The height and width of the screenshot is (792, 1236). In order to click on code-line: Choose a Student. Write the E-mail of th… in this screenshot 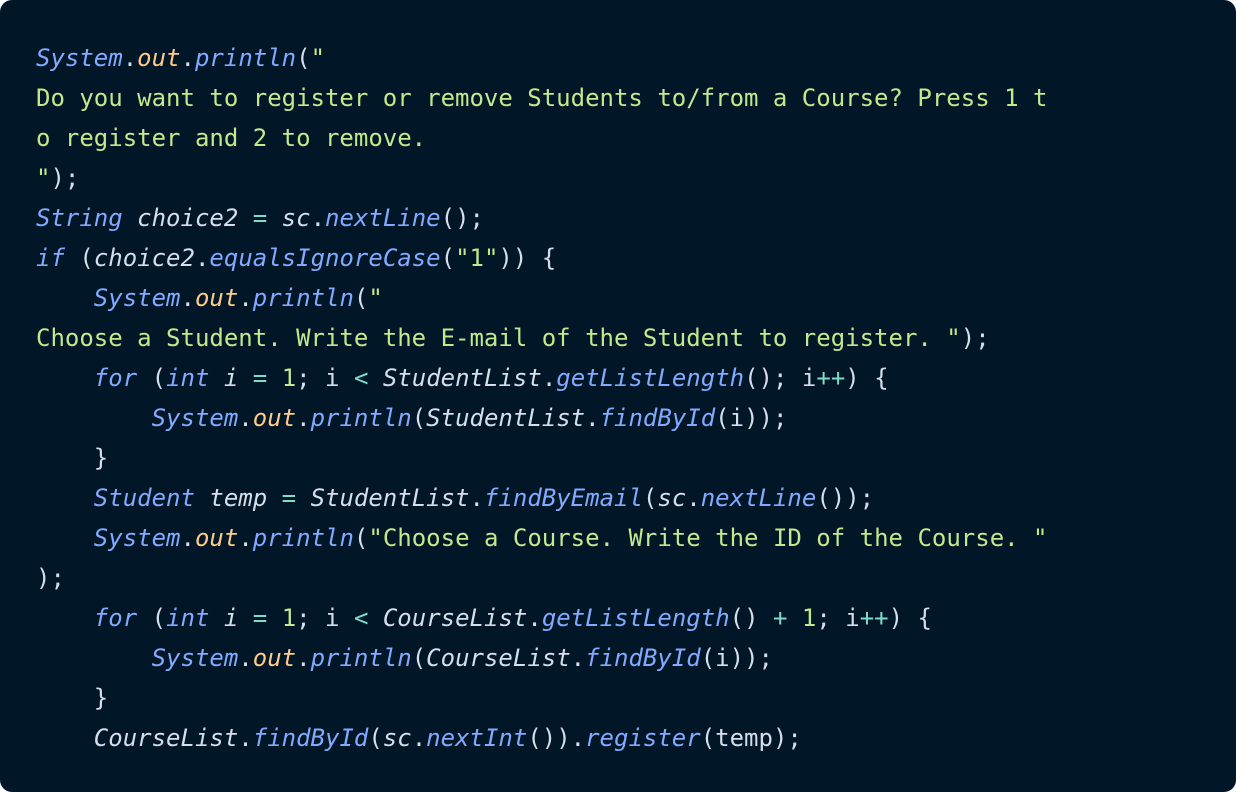, I will do `click(618, 338)`.